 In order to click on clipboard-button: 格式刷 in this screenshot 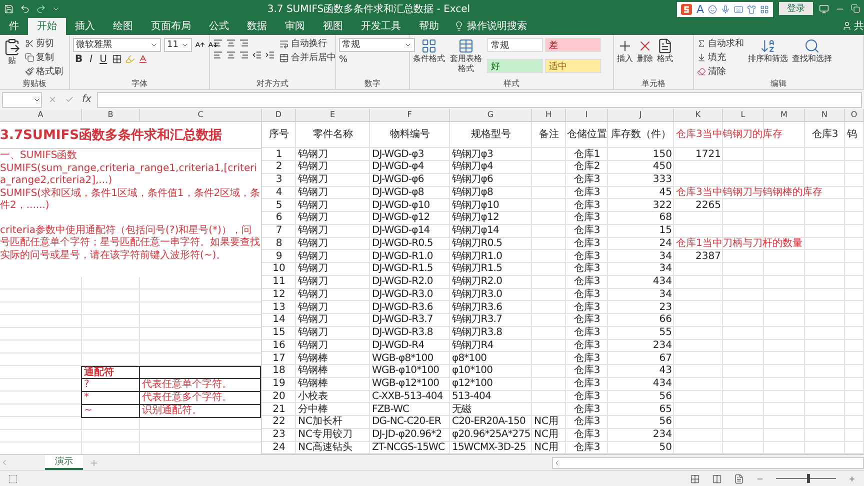, I will do `click(44, 72)`.